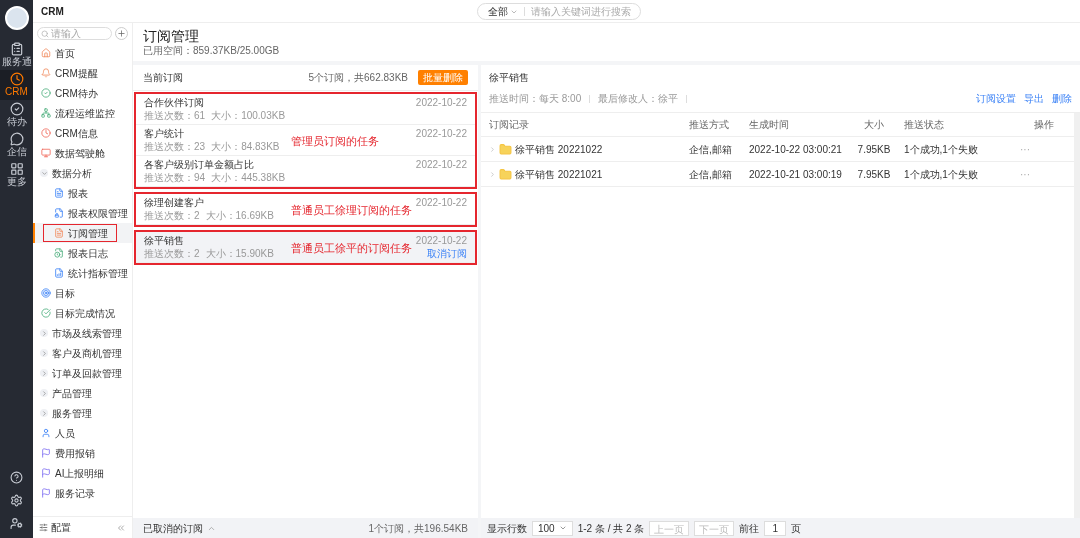  What do you see at coordinates (16, 169) in the screenshot?
I see `grid-icon` at bounding box center [16, 169].